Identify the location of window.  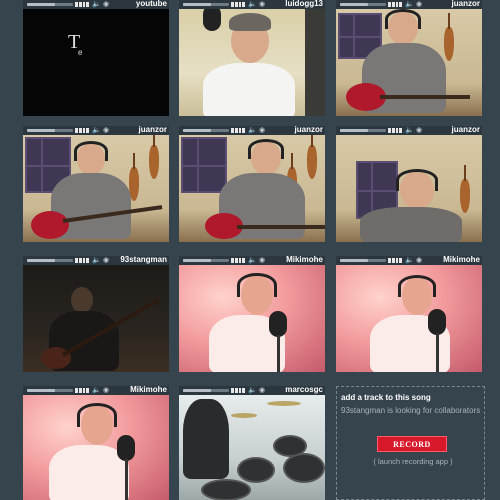
(204, 165).